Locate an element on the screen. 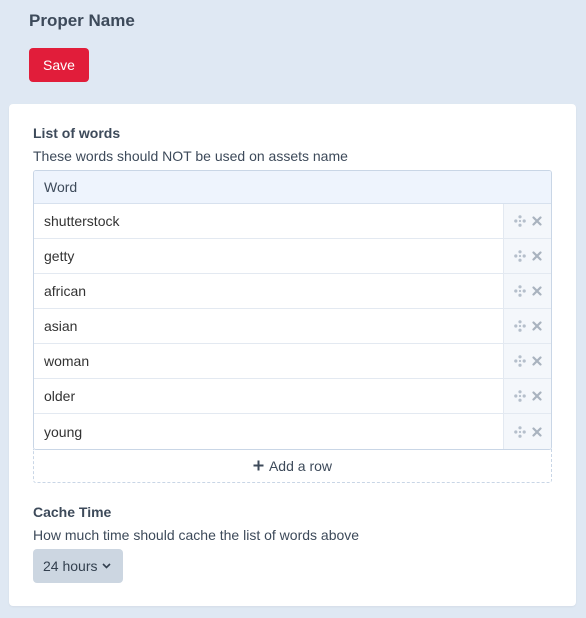  add-row-button: Add a row is located at coordinates (292, 466).